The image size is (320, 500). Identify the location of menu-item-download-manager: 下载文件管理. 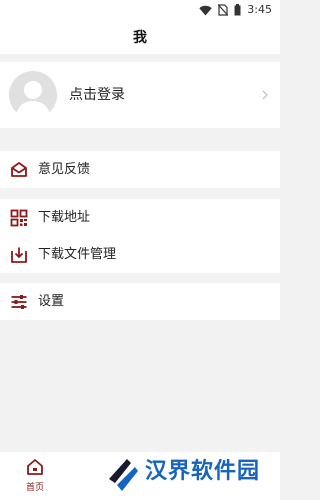
(140, 254).